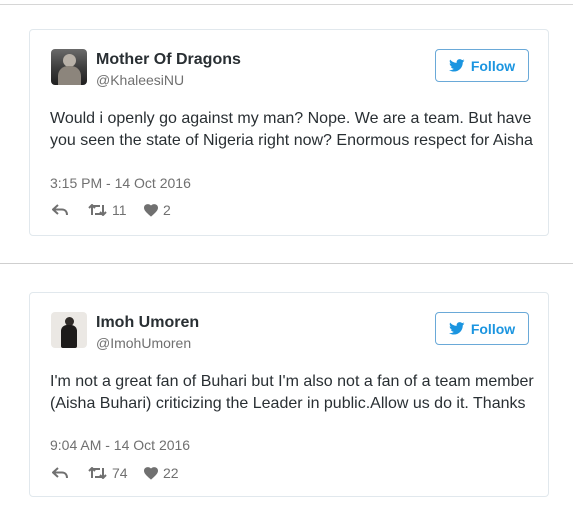 This screenshot has height=514, width=573. Describe the element at coordinates (143, 343) in the screenshot. I see `user-handle: @ImohUmoren` at that location.